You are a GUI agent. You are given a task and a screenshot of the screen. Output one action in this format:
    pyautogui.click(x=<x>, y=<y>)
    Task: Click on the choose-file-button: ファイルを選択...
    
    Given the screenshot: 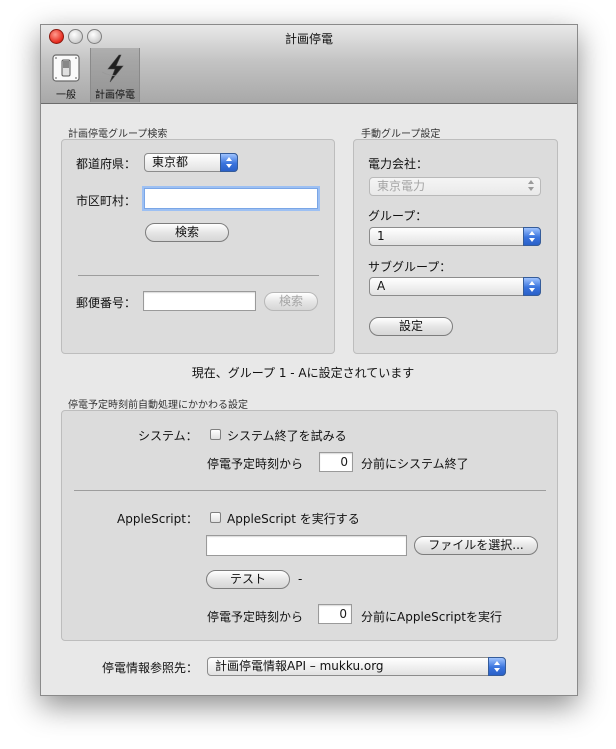 What is the action you would take?
    pyautogui.click(x=476, y=545)
    